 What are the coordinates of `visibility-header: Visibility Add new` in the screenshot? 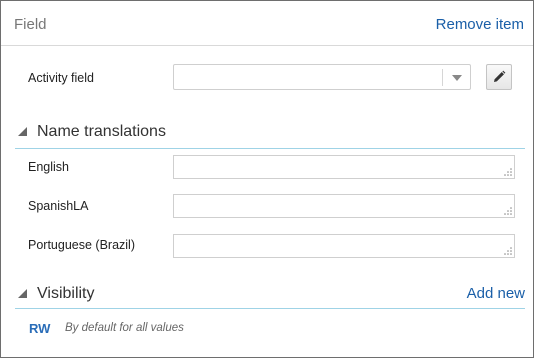 It's located at (270, 295).